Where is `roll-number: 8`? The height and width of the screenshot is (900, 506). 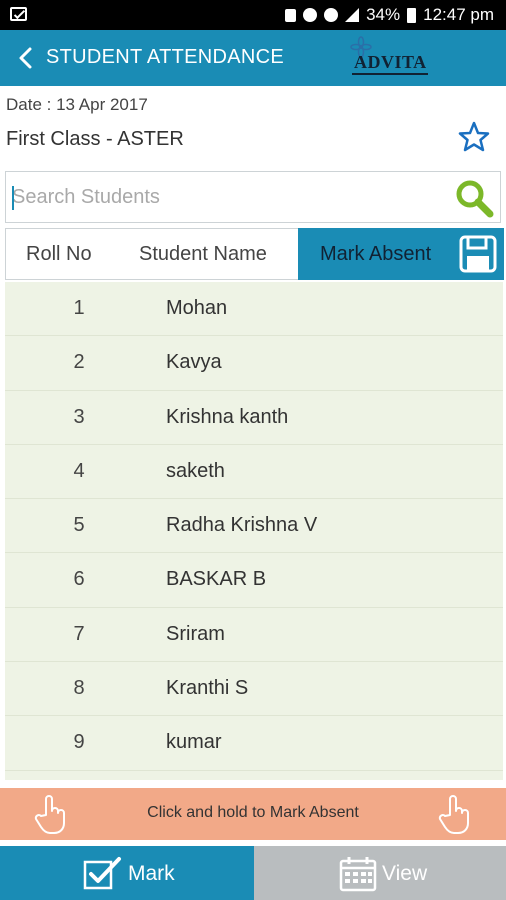
roll-number: 8 is located at coordinates (79, 688).